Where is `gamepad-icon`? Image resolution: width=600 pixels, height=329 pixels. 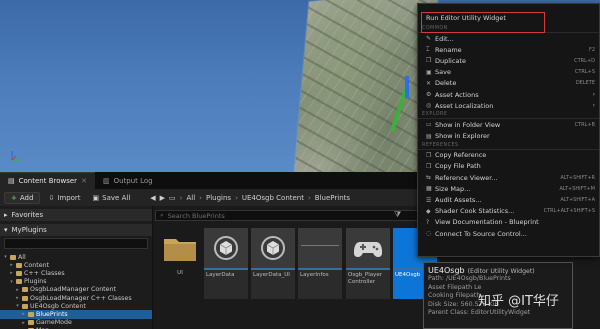
gamepad-icon is located at coordinates (368, 248).